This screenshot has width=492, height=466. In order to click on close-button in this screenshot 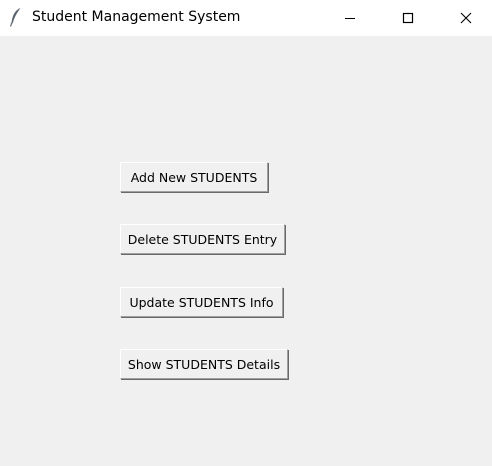, I will do `click(466, 18)`.